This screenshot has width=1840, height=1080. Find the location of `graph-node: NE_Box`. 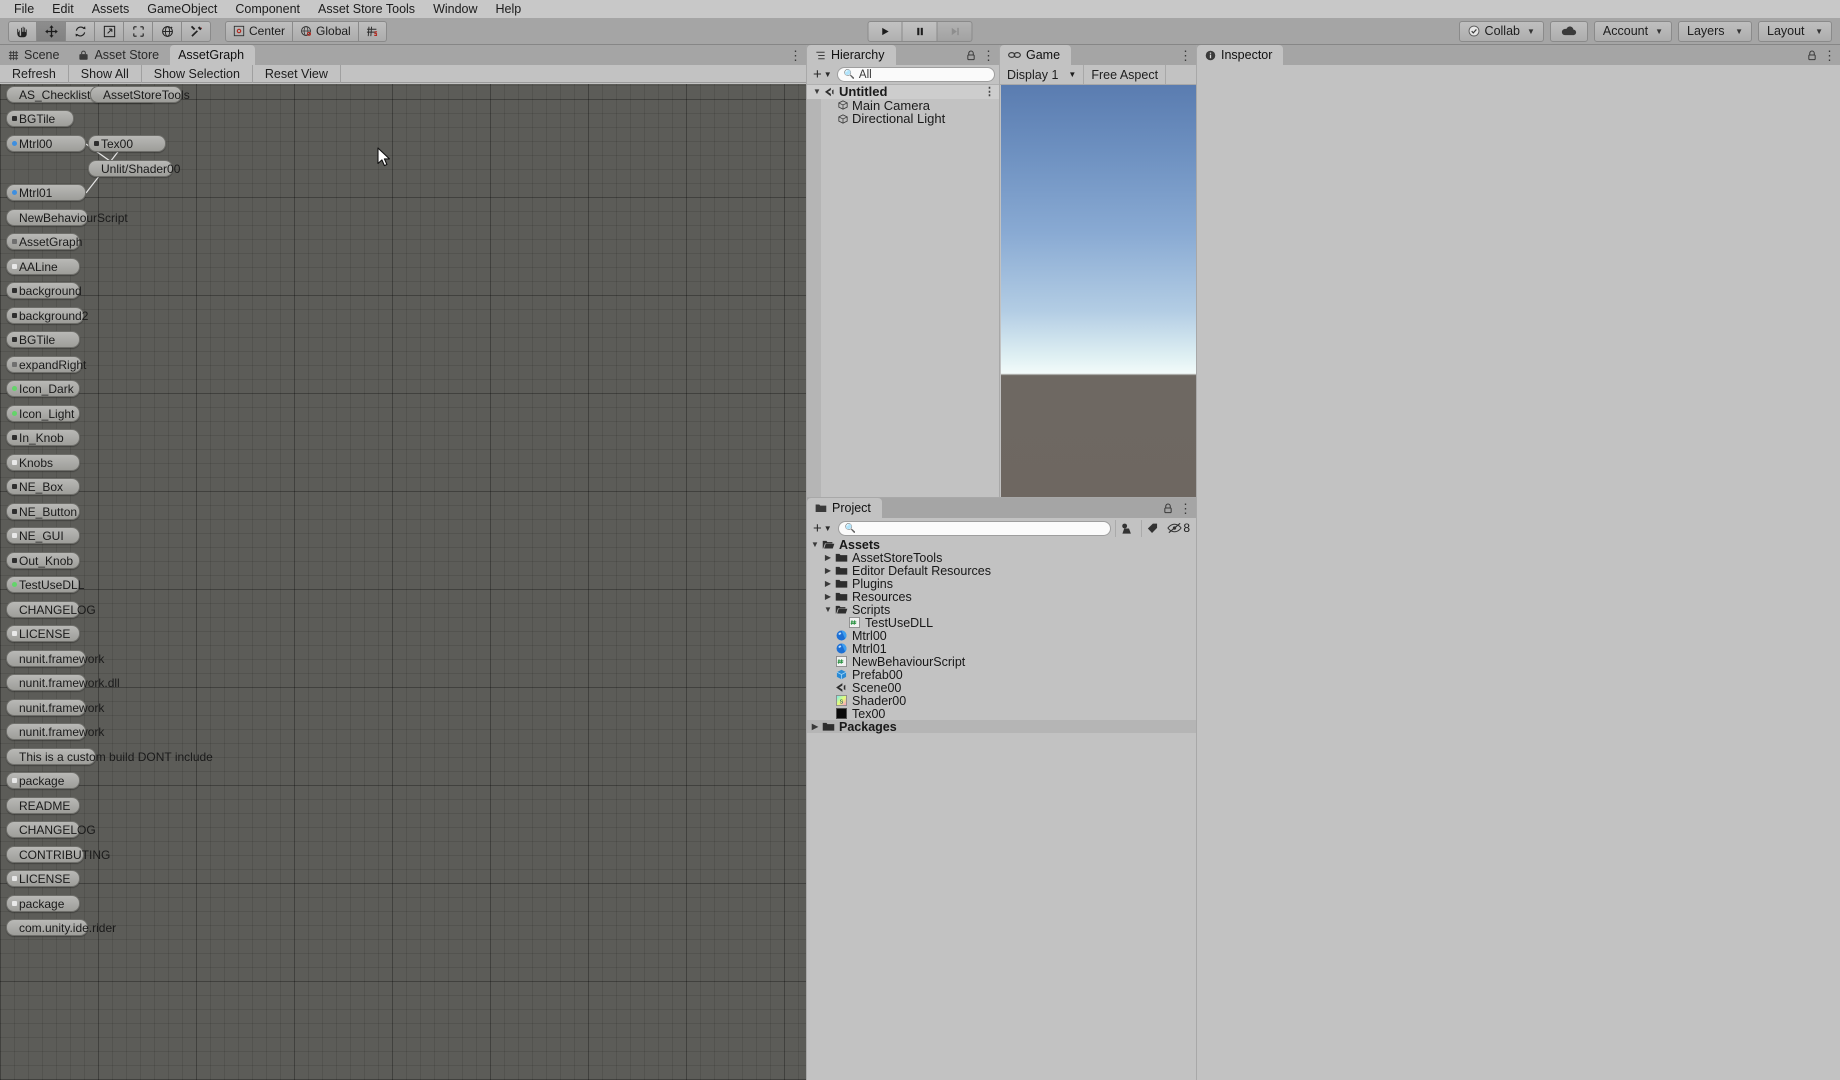

graph-node: NE_Box is located at coordinates (43, 486).